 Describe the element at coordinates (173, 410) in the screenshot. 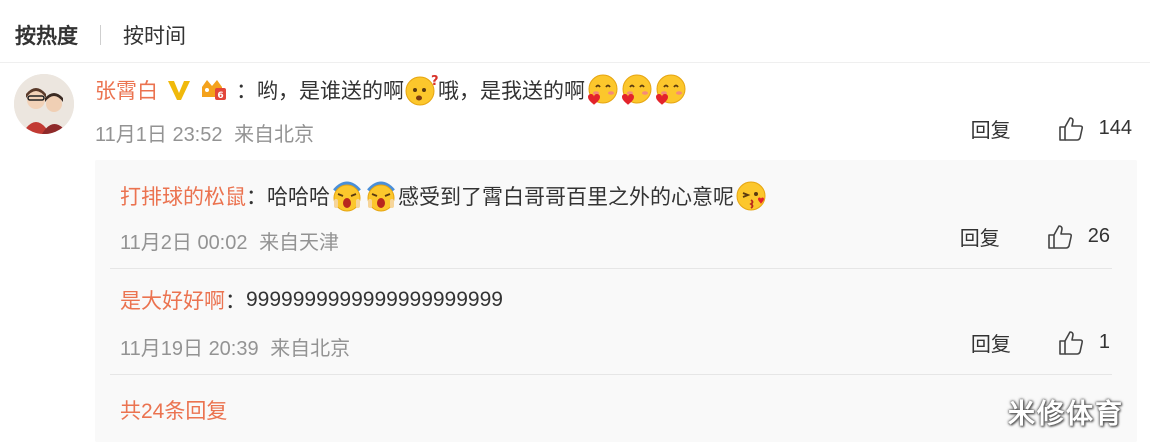

I see `more-replies-link: 共24条回复` at that location.